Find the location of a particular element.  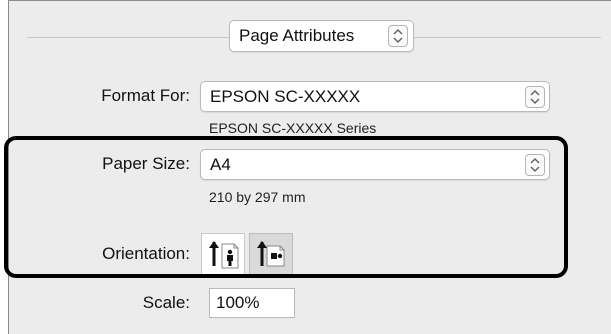

format-for-detail: EPSON SC-XXXXX Series is located at coordinates (293, 128).